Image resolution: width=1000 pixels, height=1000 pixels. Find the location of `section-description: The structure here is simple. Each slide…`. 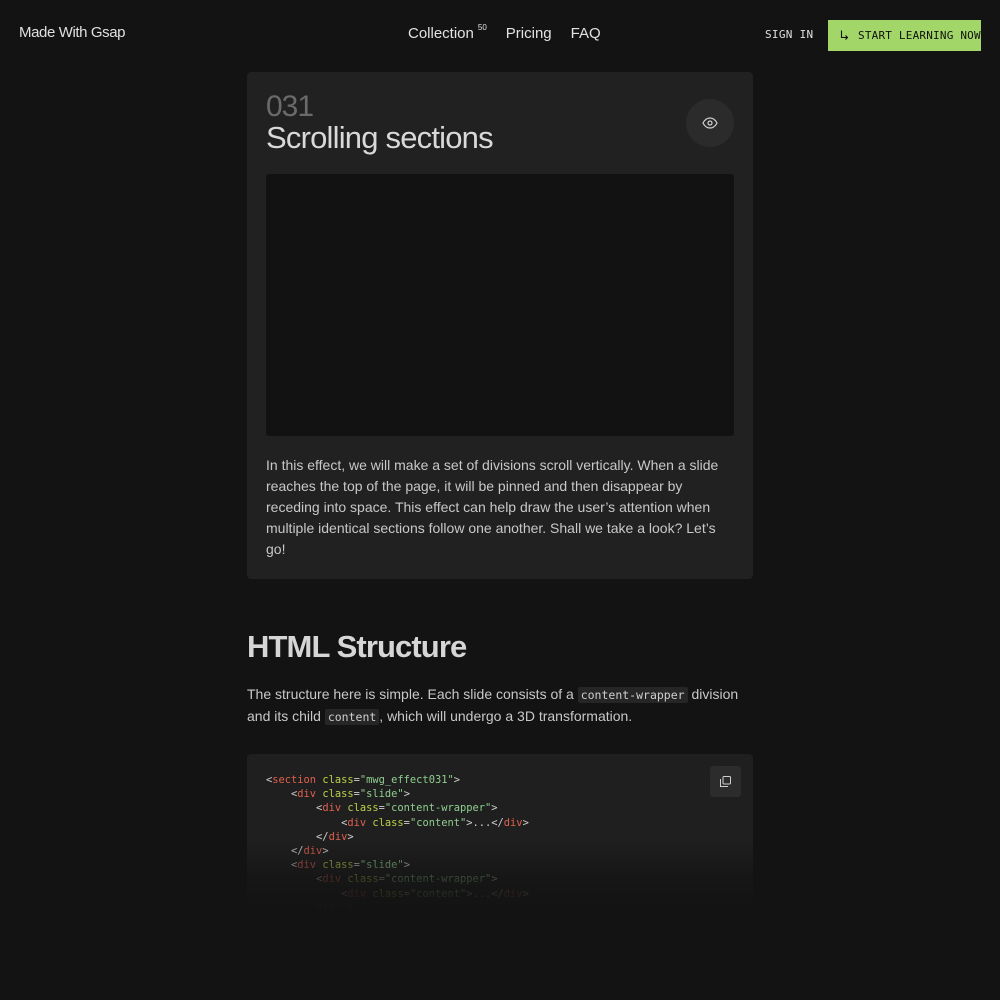

section-description: The structure here is simple. Each slide… is located at coordinates (500, 706).